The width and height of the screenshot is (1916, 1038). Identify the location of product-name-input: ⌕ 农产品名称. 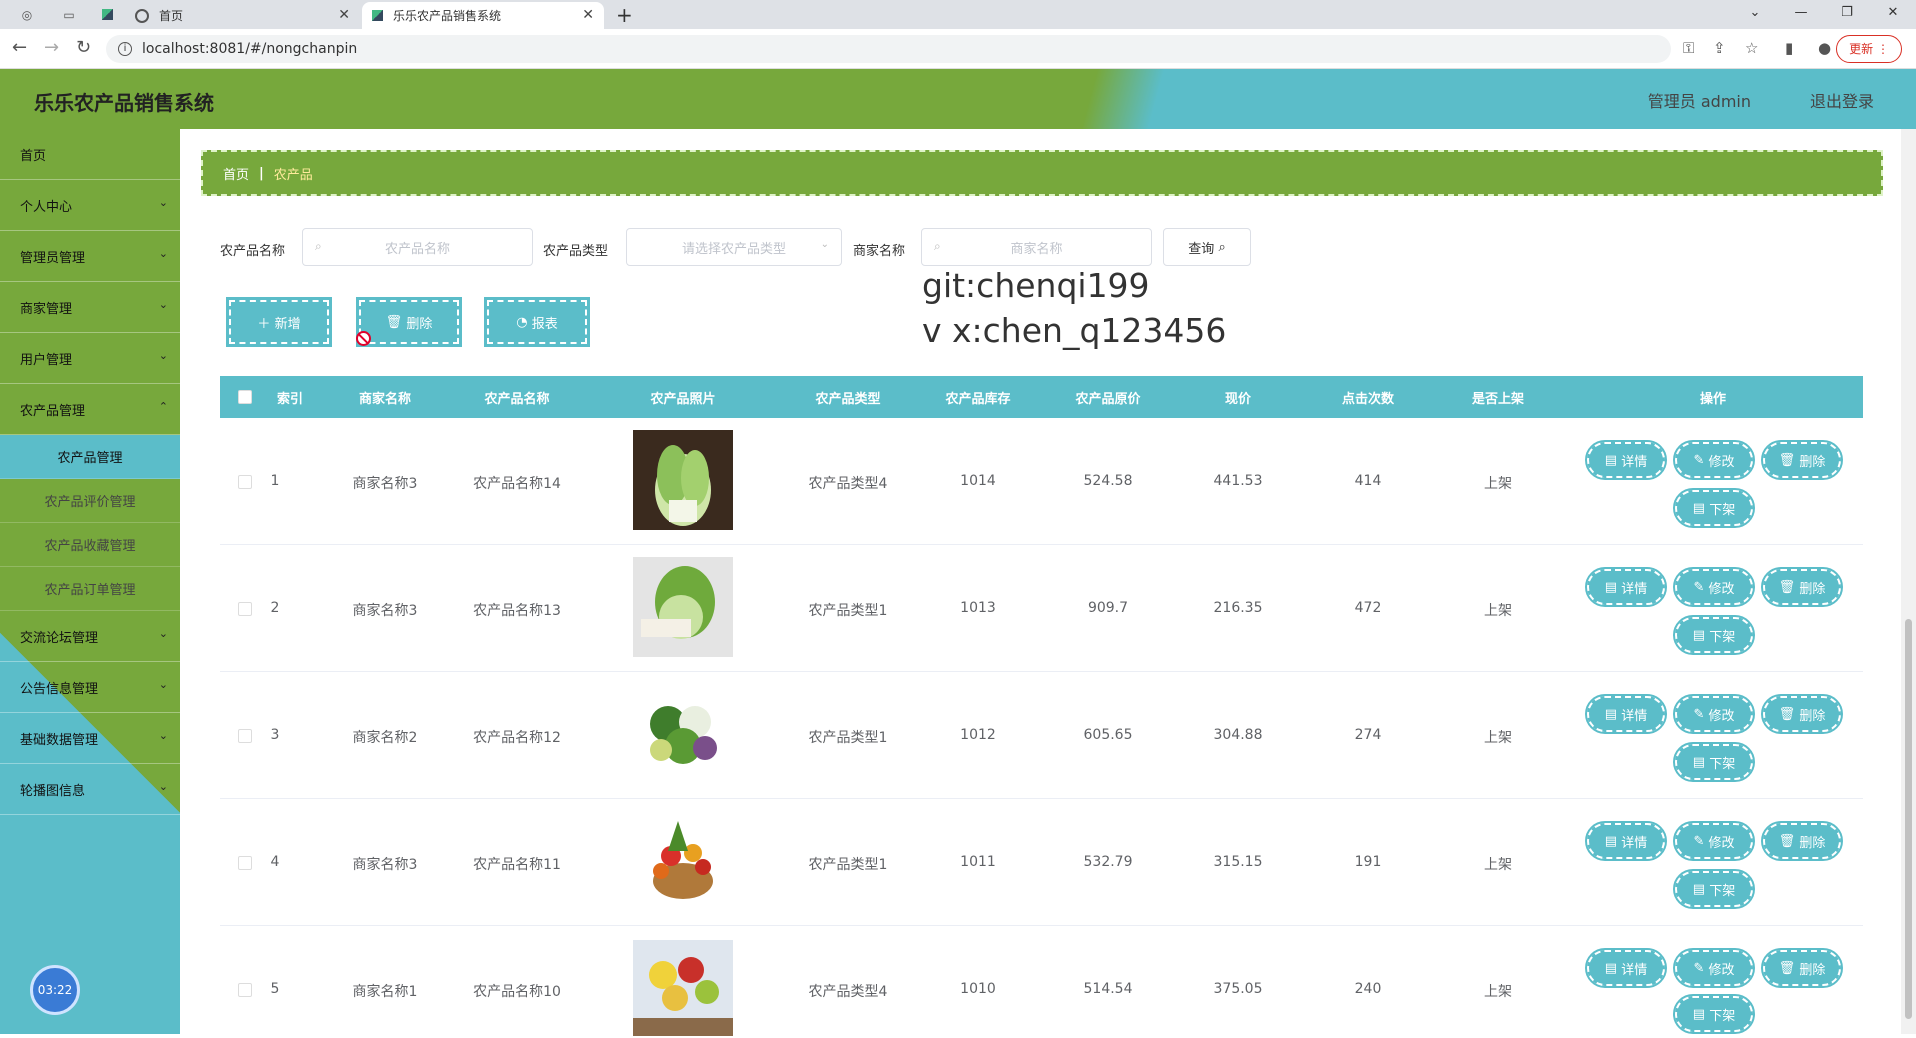
(417, 247).